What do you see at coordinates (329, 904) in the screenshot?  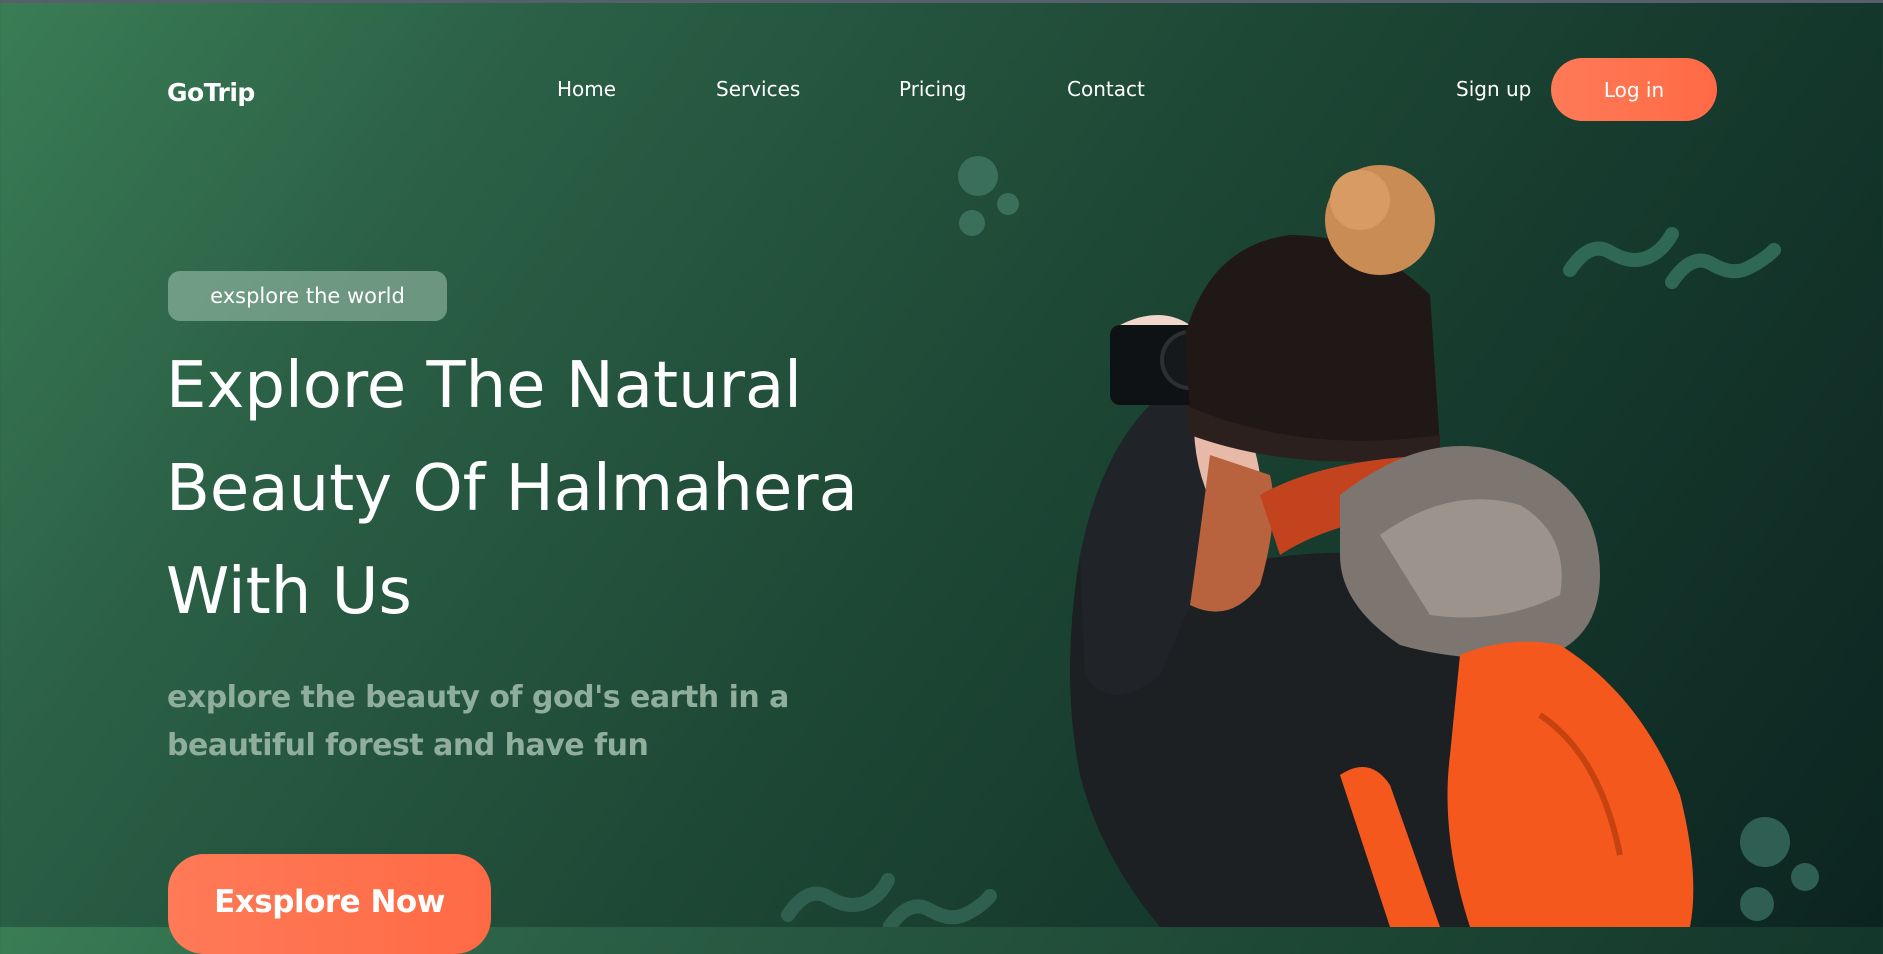 I see `explore-now-button: Exsplore Now` at bounding box center [329, 904].